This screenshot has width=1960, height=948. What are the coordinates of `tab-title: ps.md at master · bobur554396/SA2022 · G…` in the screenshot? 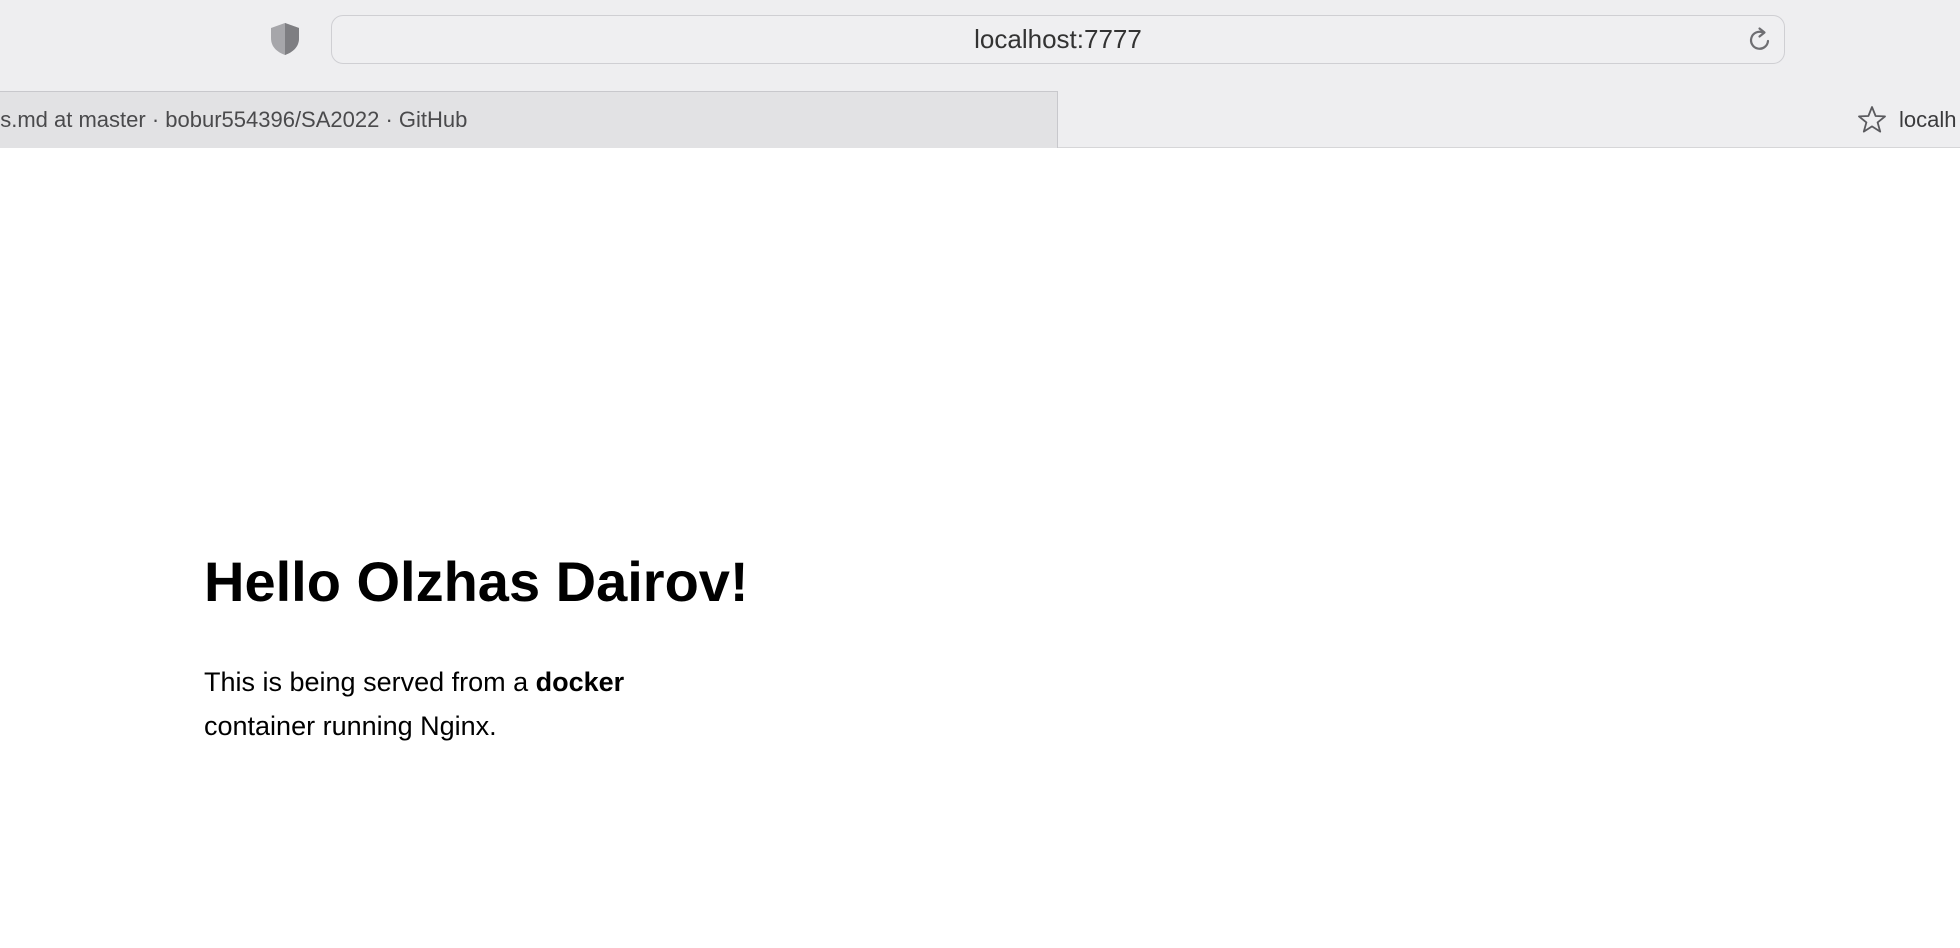 It's located at (234, 119).